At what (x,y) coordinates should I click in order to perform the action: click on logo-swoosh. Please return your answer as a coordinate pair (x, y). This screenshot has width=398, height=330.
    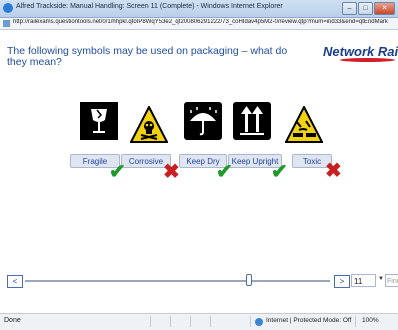
    Looking at the image, I should click on (367, 60).